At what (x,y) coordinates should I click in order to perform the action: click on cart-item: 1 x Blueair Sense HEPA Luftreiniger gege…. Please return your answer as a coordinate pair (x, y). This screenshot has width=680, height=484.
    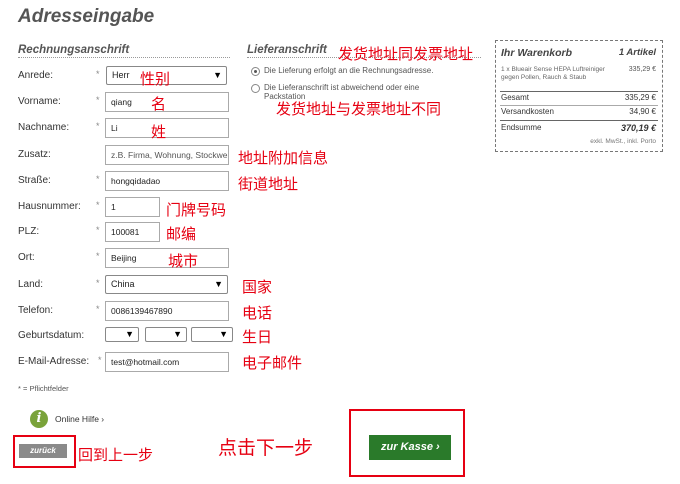
    Looking at the image, I should click on (553, 73).